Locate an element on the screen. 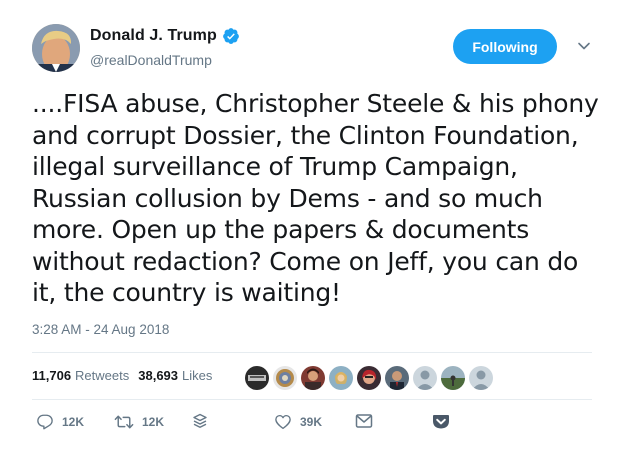  pocket-icon is located at coordinates (441, 422).